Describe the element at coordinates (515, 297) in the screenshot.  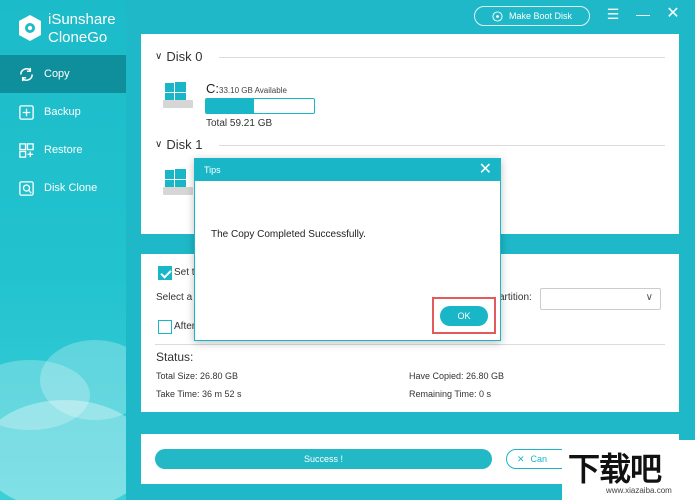
I see `partition-label: artition:` at that location.